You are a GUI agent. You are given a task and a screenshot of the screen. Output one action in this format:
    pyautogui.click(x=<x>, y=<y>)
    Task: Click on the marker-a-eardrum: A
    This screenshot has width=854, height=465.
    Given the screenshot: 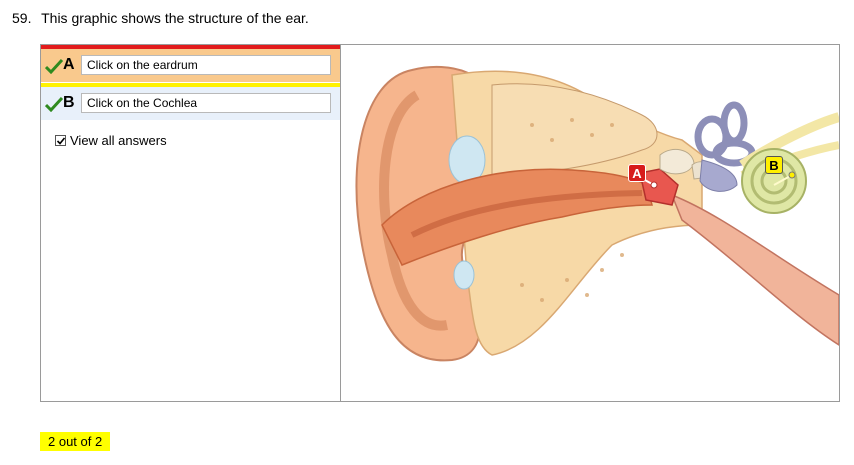 What is the action you would take?
    pyautogui.click(x=637, y=173)
    